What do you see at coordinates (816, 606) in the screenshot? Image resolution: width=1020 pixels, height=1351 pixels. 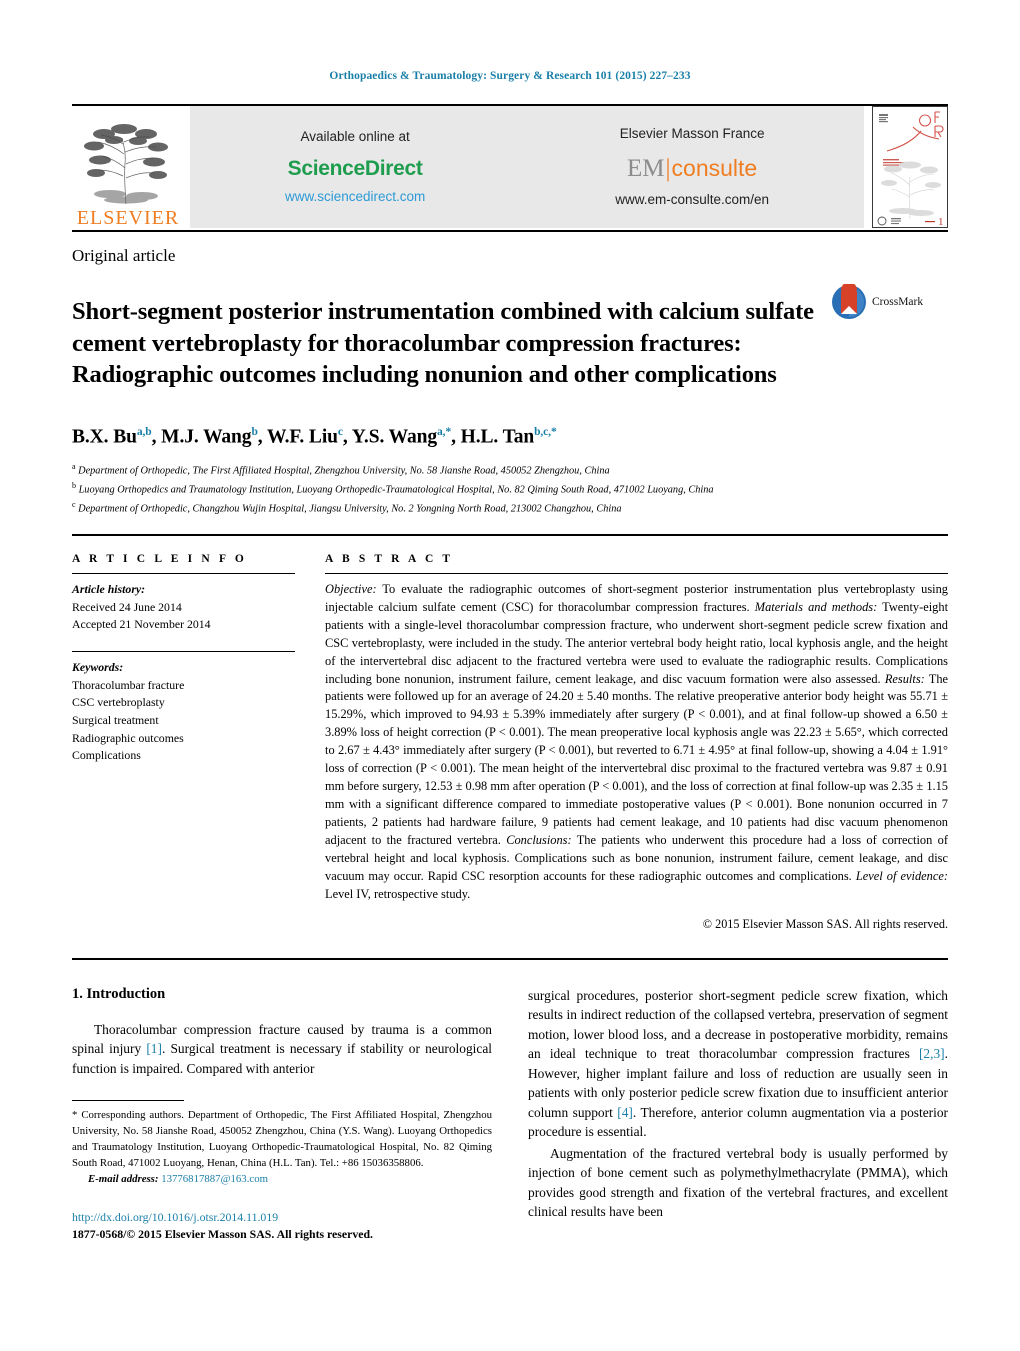 I see `abstract-section-label: Materials and methods:` at bounding box center [816, 606].